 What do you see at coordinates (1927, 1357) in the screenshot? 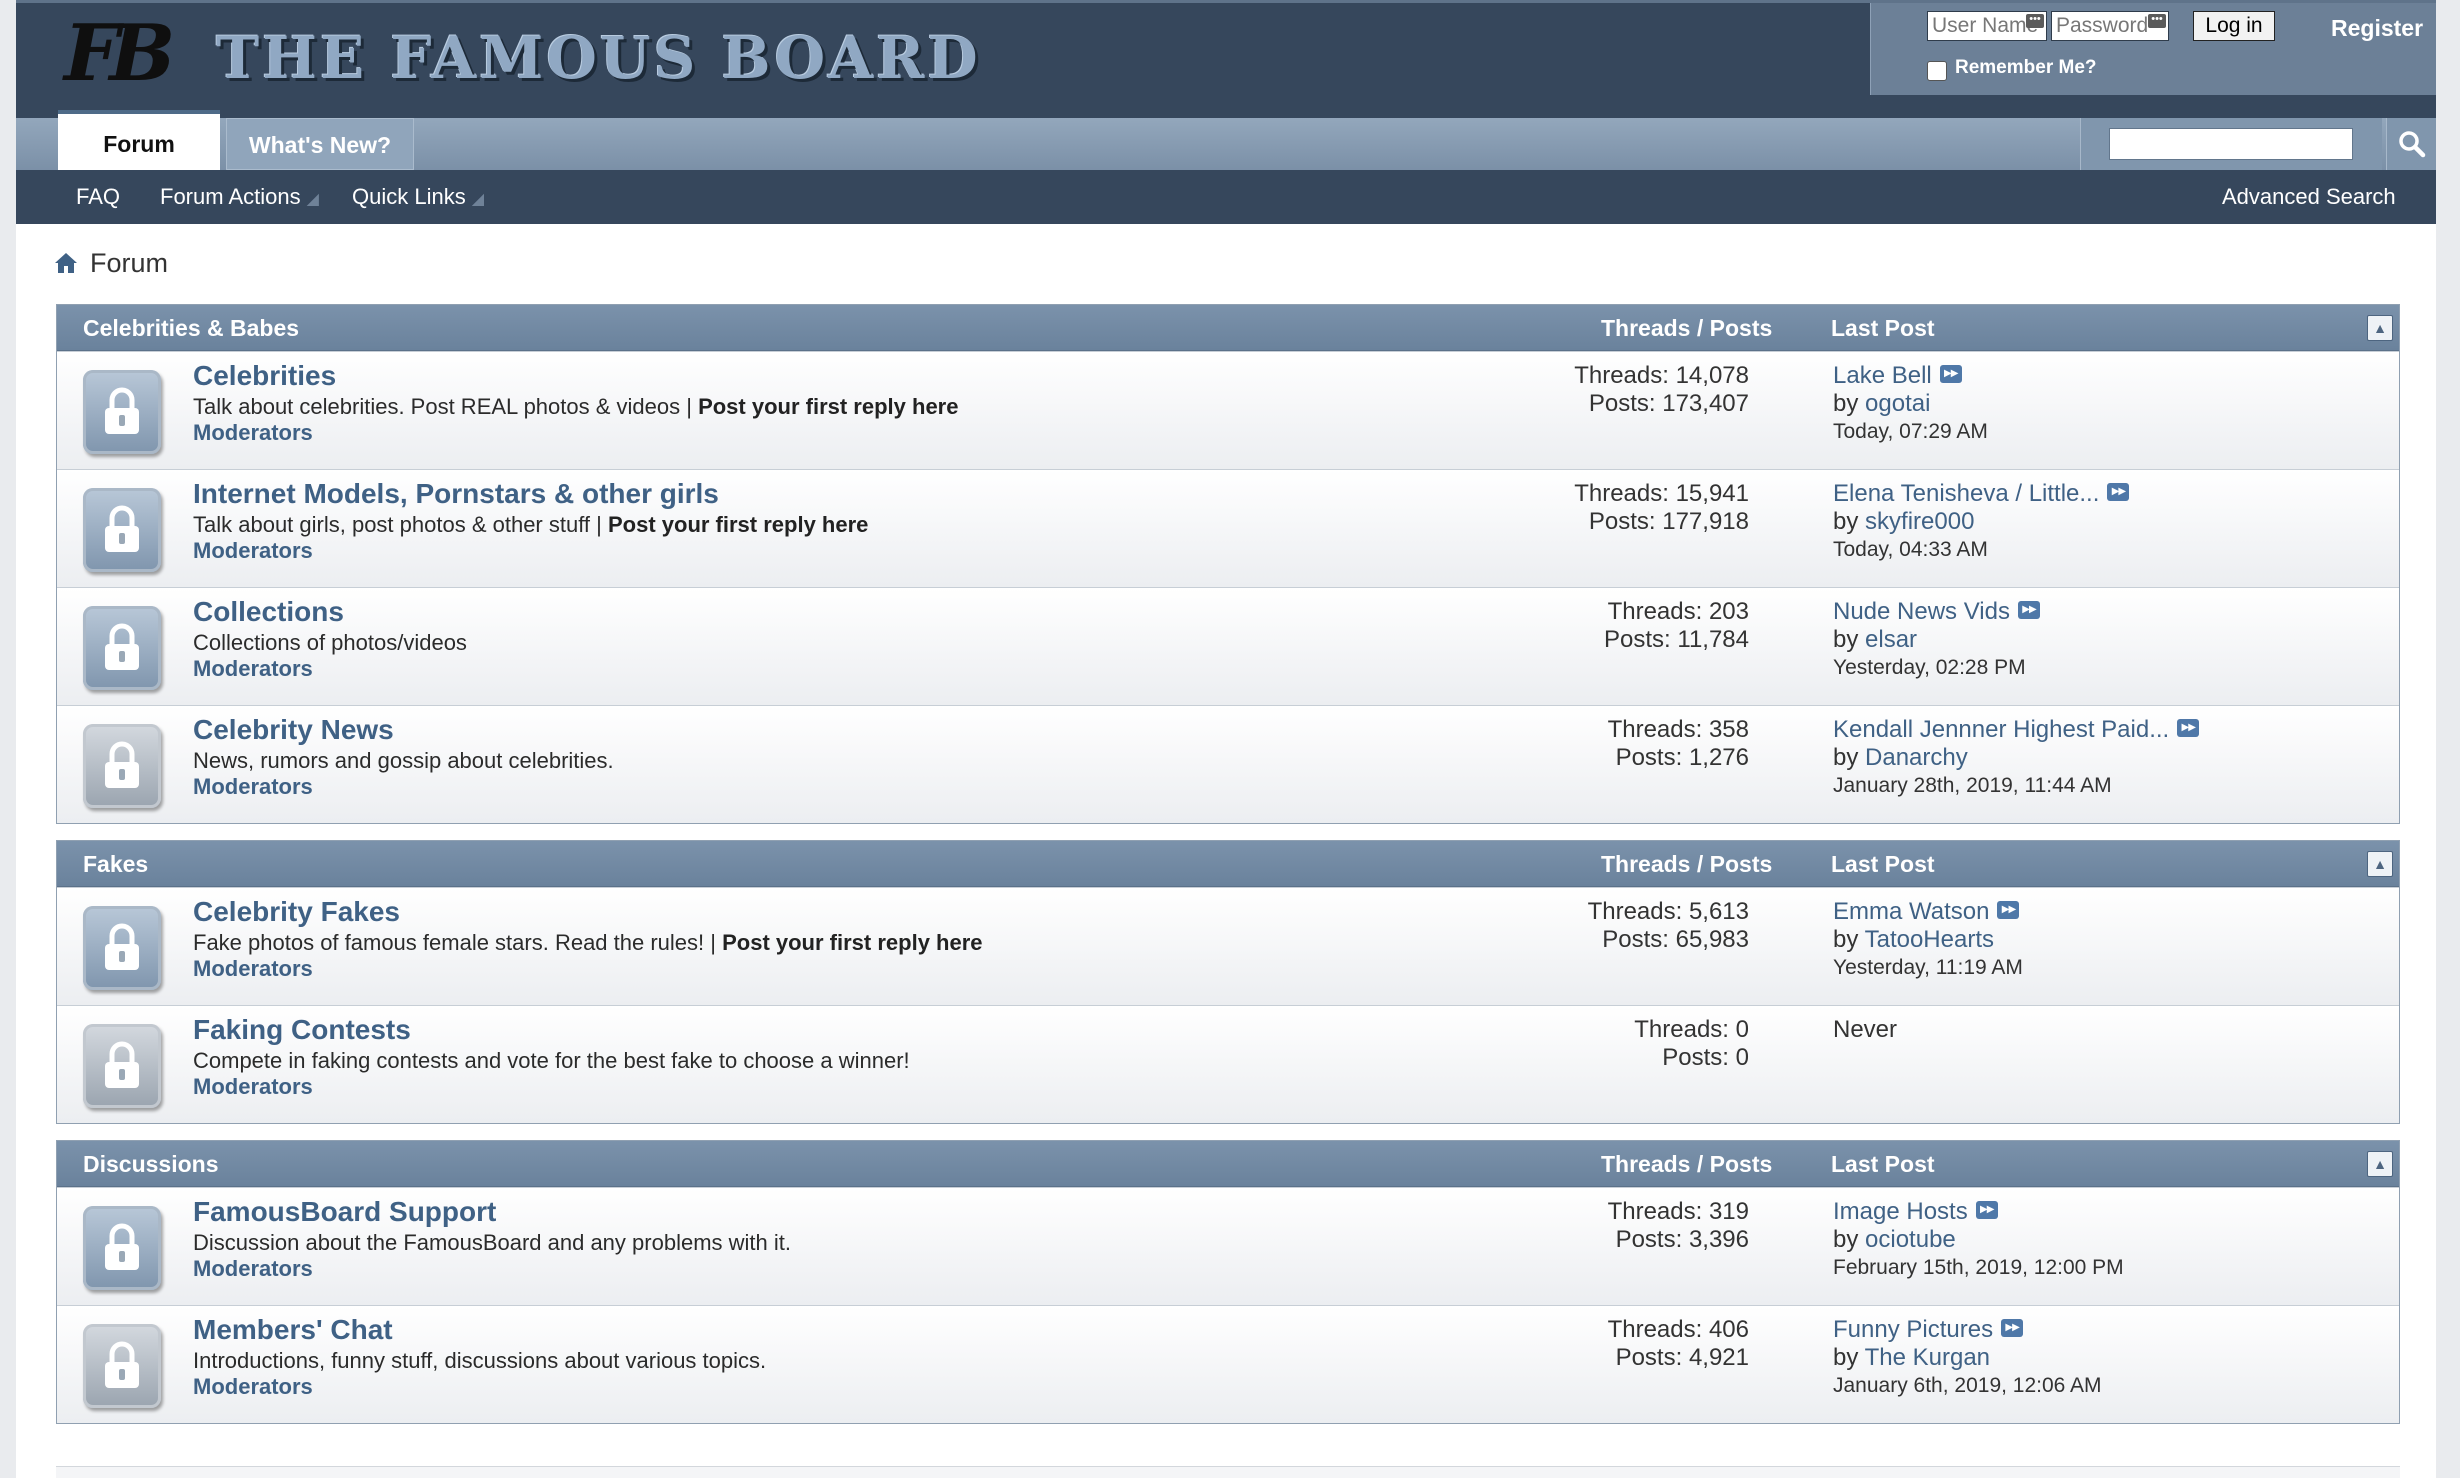
I see `last-post-user-link: The Kurgan` at bounding box center [1927, 1357].